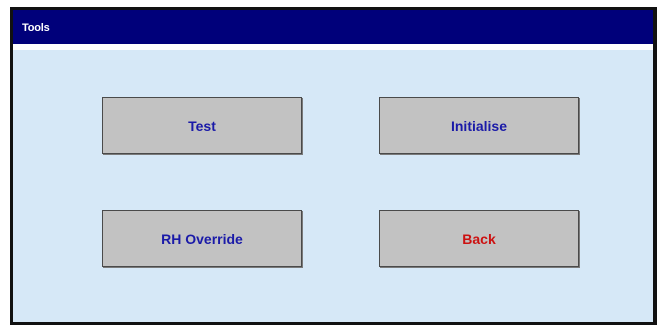 Image resolution: width=667 pixels, height=328 pixels. What do you see at coordinates (479, 125) in the screenshot?
I see `initialise-button: Initialise` at bounding box center [479, 125].